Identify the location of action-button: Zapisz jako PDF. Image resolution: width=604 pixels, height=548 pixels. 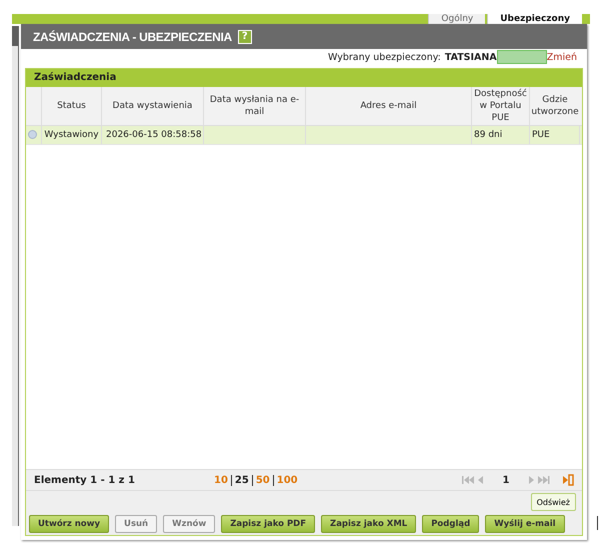
(268, 524).